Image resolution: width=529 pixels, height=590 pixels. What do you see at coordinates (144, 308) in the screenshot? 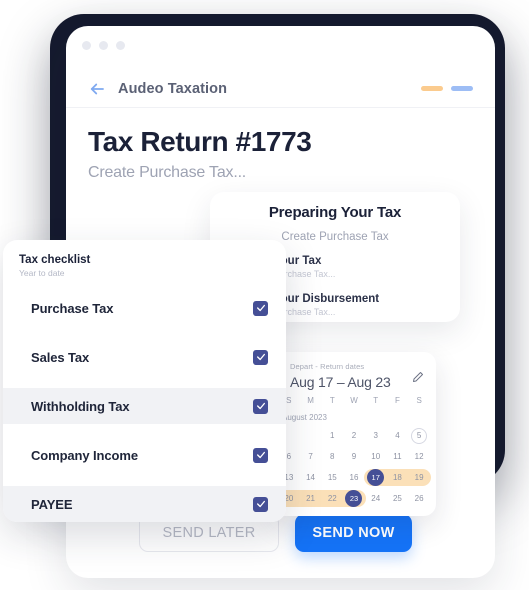
I see `checklist-row: Purchase Tax` at bounding box center [144, 308].